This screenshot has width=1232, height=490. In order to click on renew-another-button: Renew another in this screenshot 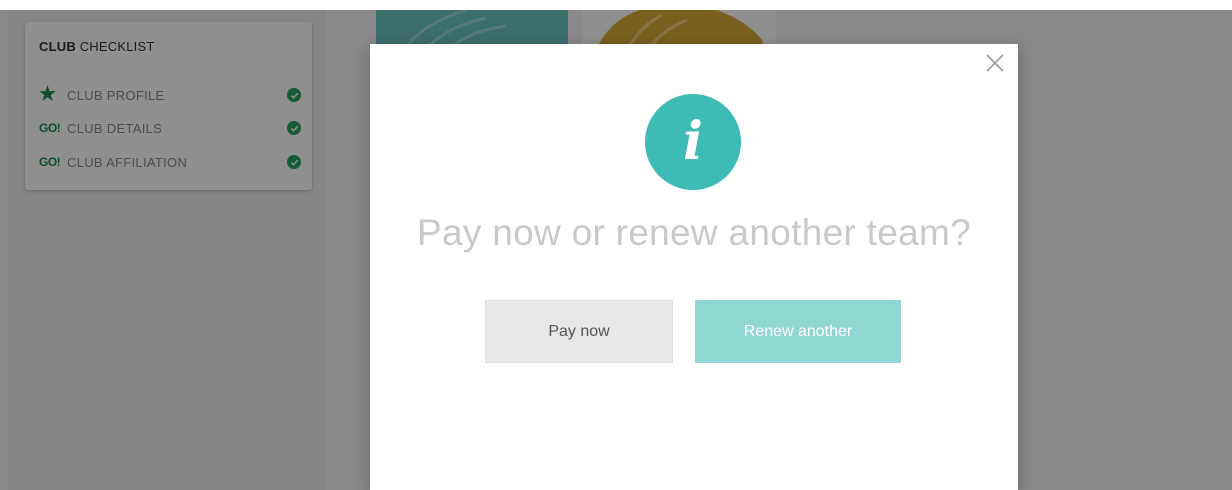, I will do `click(798, 331)`.